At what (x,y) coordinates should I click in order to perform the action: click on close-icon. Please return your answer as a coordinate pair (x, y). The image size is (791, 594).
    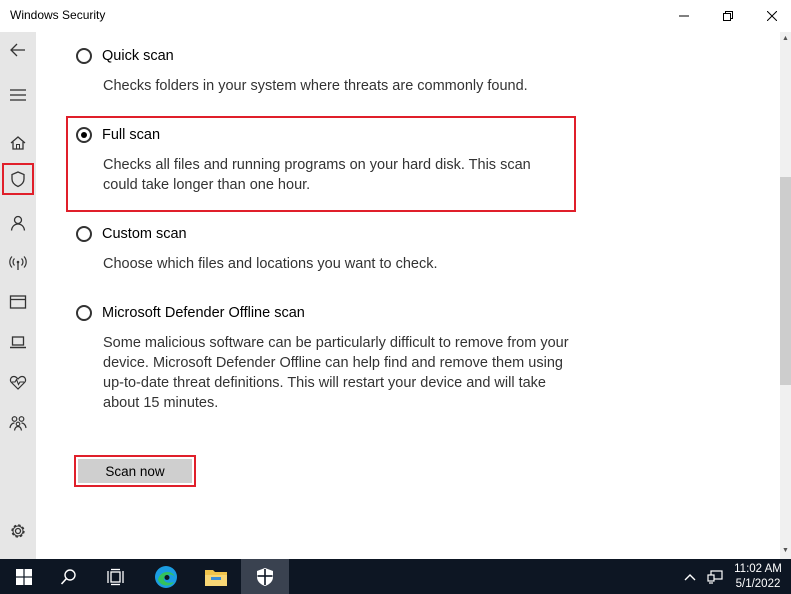
    Looking at the image, I should click on (772, 16).